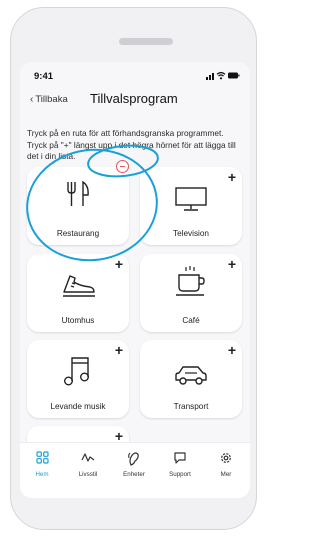 Image resolution: width=320 pixels, height=537 pixels. Describe the element at coordinates (51, 99) in the screenshot. I see `back-label: Tillbaka` at that location.